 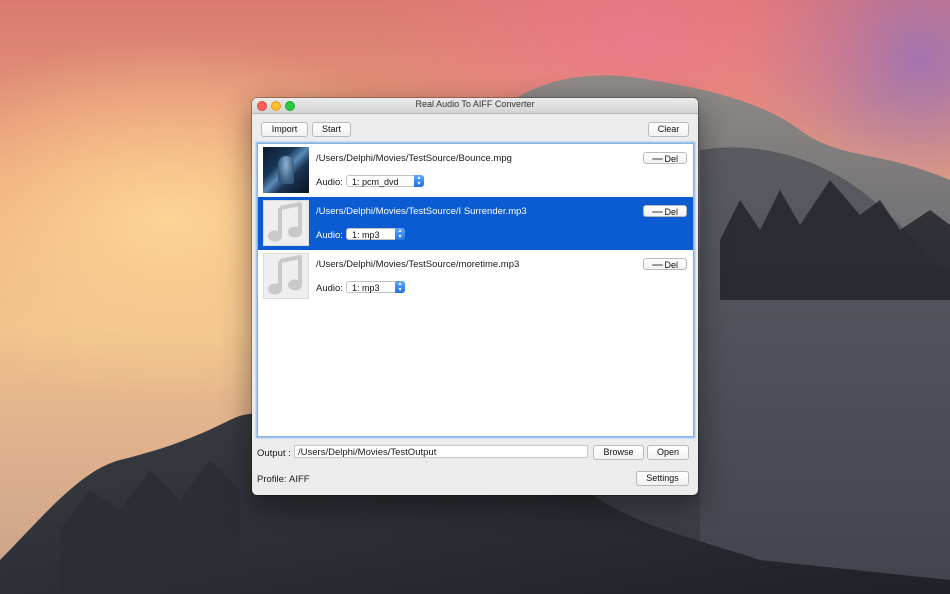 What do you see at coordinates (441, 451) in the screenshot?
I see `output-path-field: /Users/Delphi/Movies/TestOutput` at bounding box center [441, 451].